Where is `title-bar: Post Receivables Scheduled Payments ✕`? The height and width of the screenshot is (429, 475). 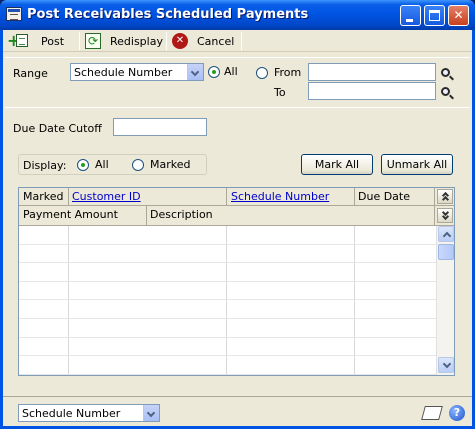 title-bar: Post Receivables Scheduled Payments ✕ is located at coordinates (237, 15).